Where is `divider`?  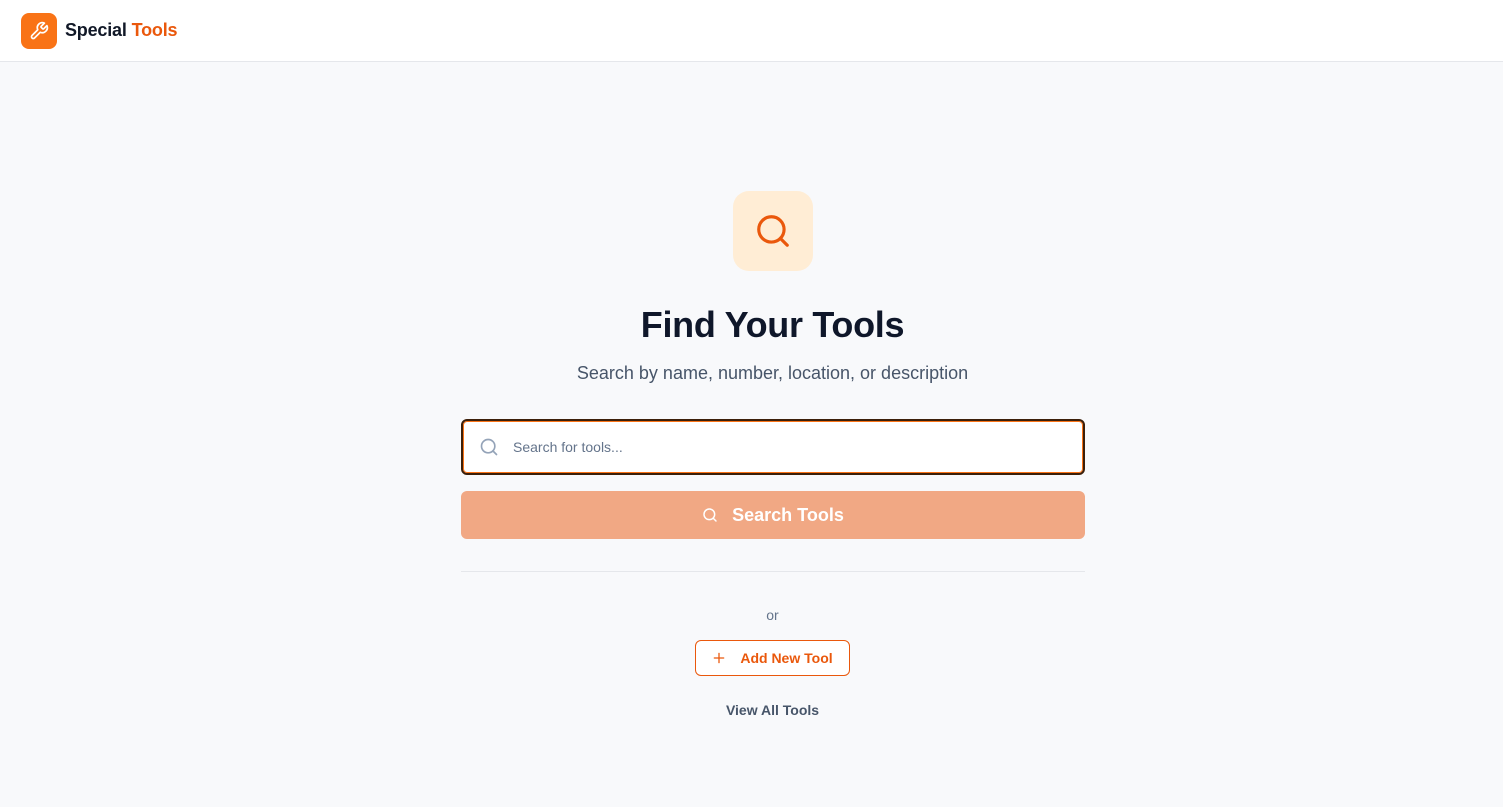 divider is located at coordinates (773, 571).